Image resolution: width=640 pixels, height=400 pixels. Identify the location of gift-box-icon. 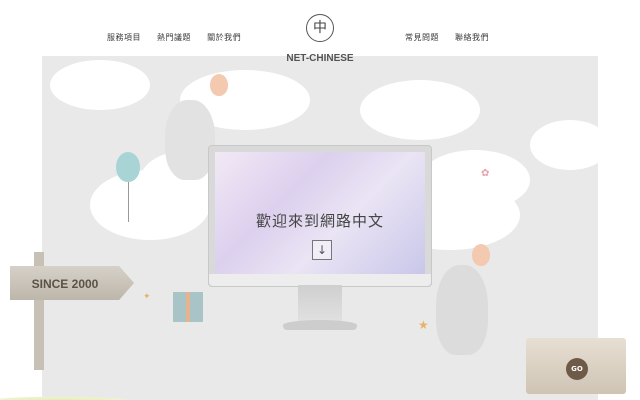
(188, 307).